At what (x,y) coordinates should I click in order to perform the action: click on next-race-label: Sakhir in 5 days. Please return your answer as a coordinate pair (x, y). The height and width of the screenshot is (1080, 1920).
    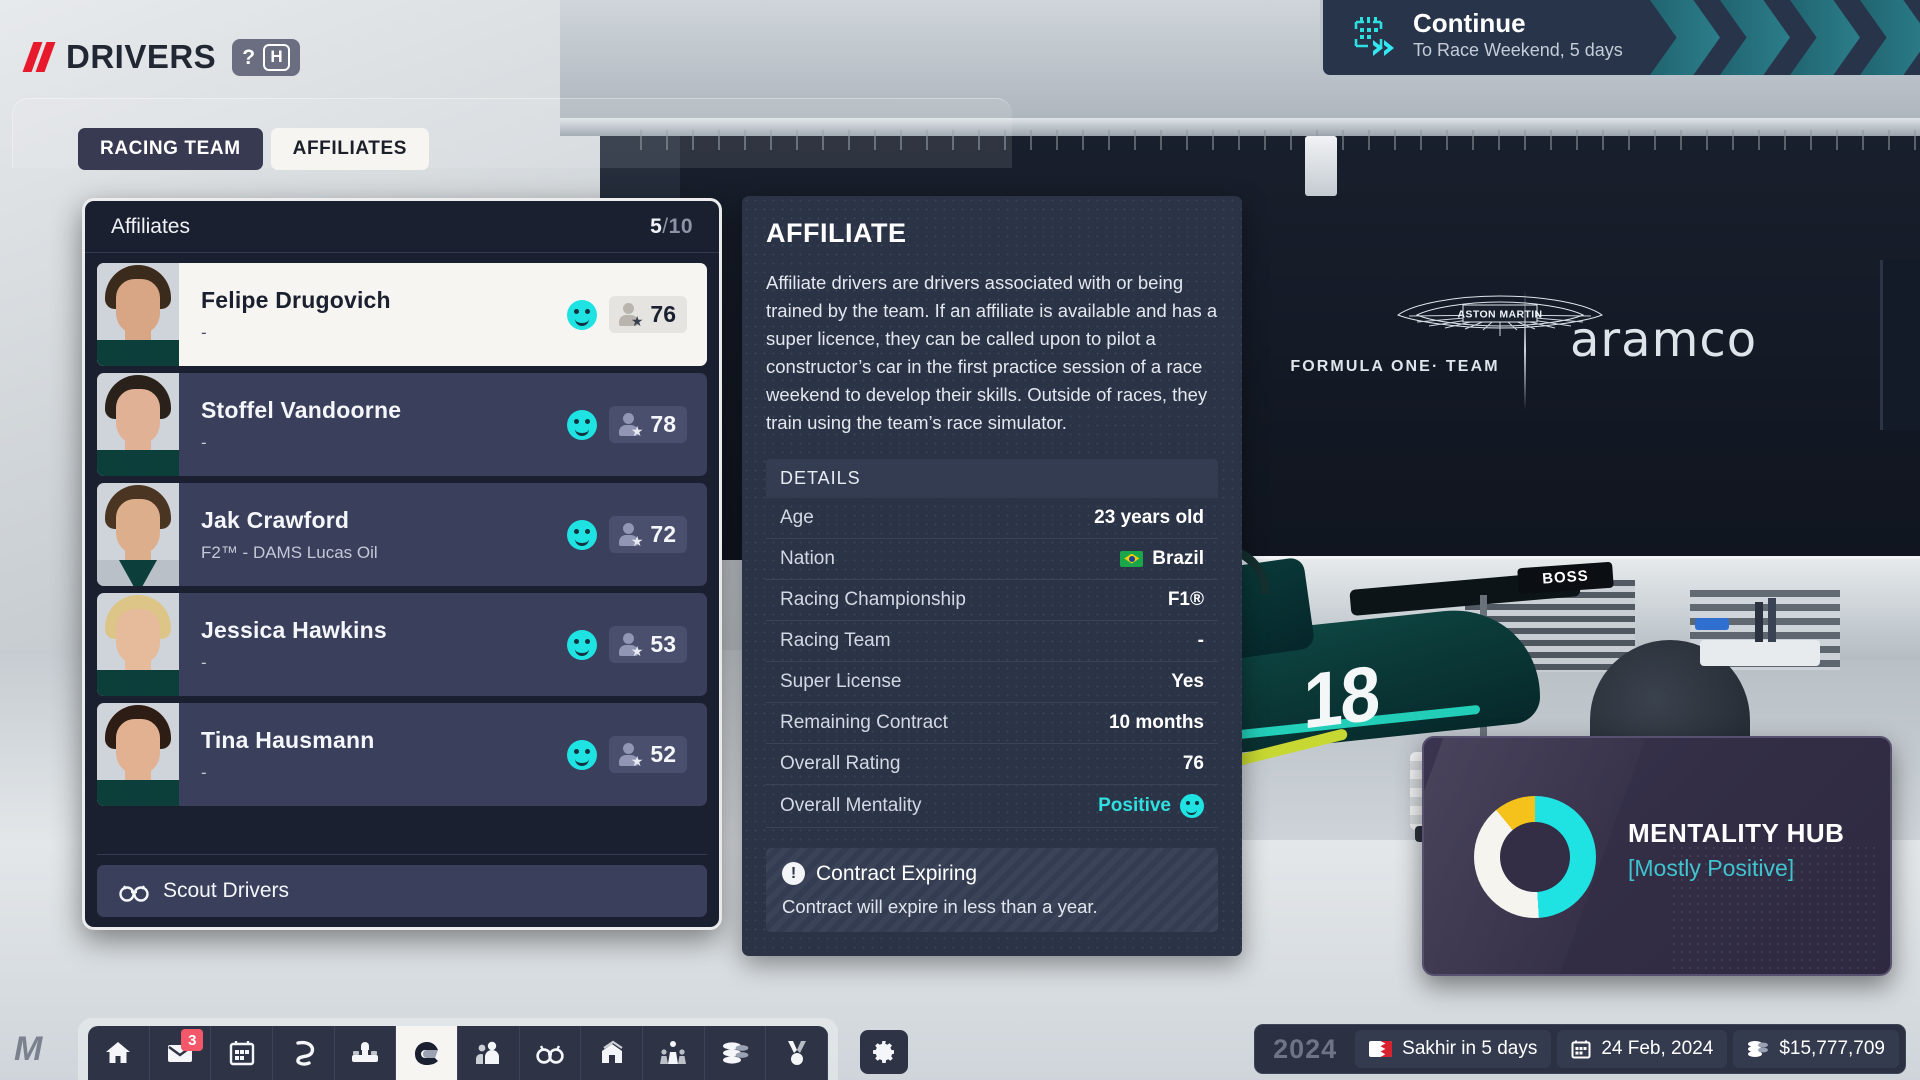
    Looking at the image, I should click on (1470, 1048).